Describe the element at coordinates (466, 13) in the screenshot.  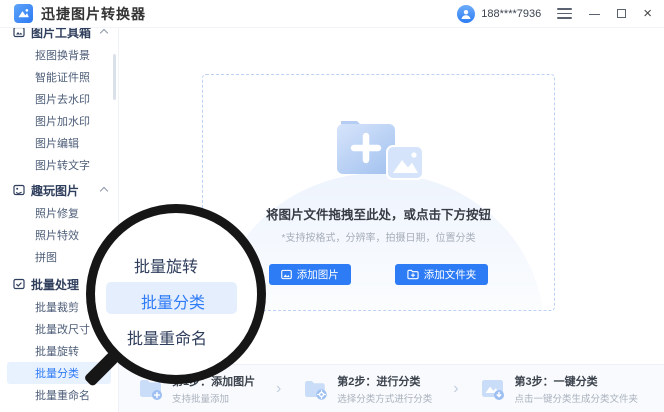
I see `user-avatar` at that location.